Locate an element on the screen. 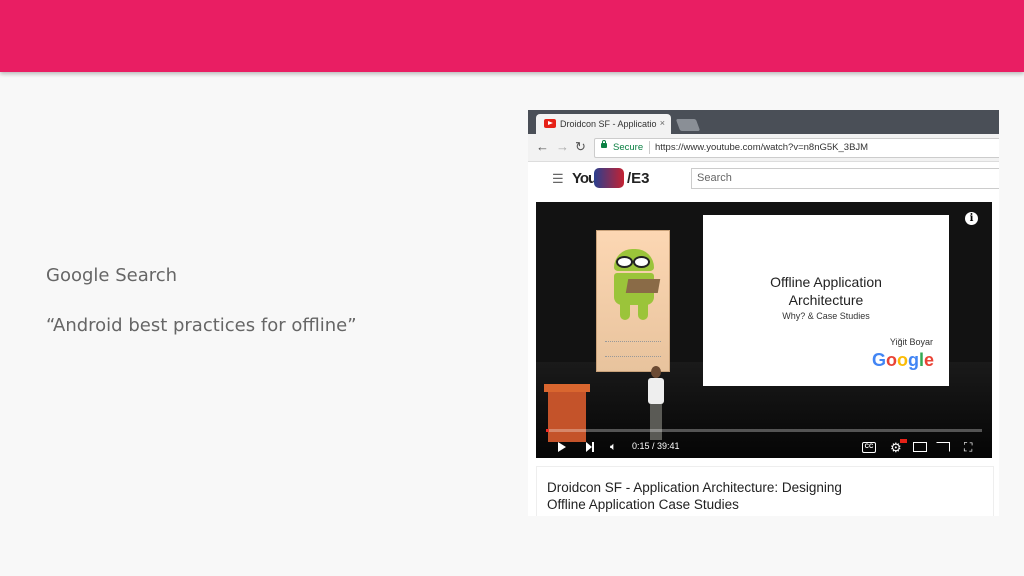 Image resolution: width=1024 pixels, height=576 pixels. video-title-line2: Offline Application Case Studies is located at coordinates (643, 504).